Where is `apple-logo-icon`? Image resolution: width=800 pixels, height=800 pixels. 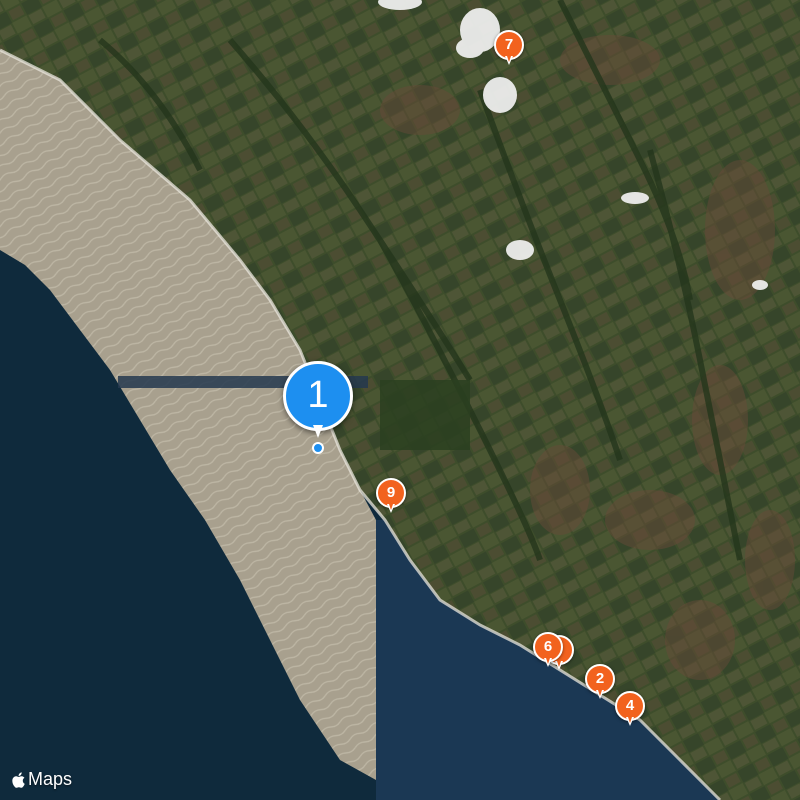 apple-logo-icon is located at coordinates (18, 779).